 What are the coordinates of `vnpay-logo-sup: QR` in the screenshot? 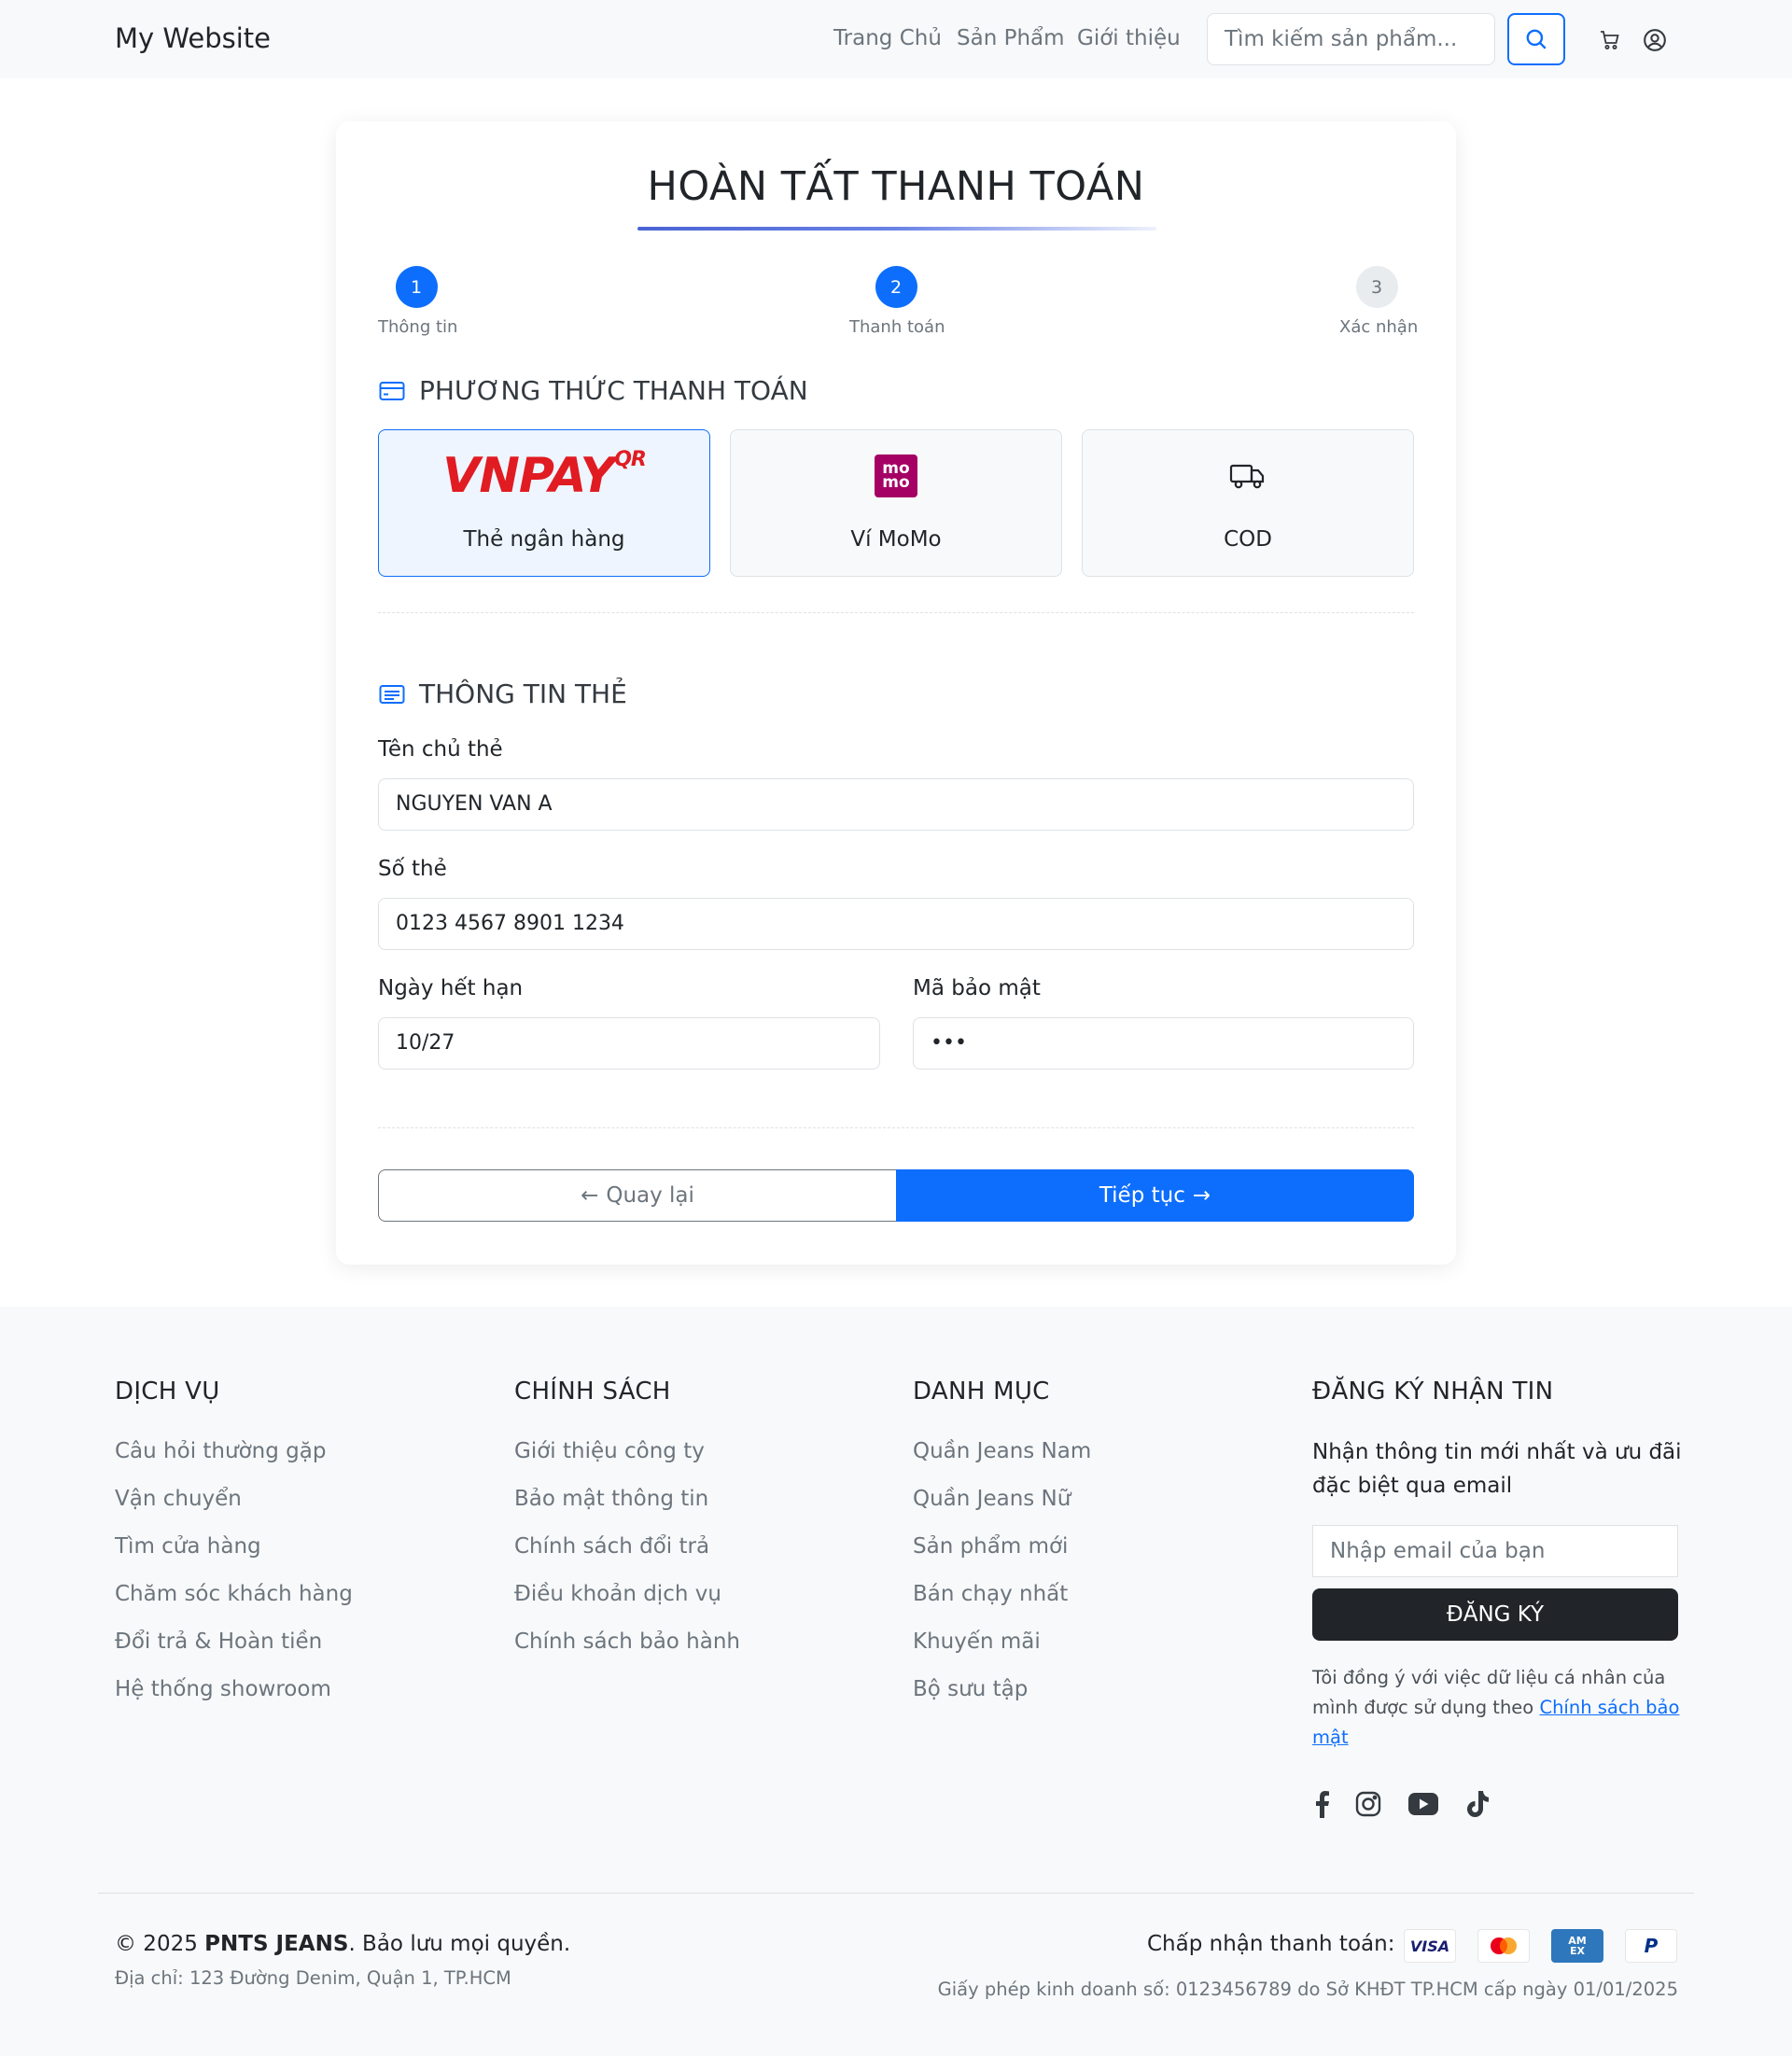 It's located at (630, 459).